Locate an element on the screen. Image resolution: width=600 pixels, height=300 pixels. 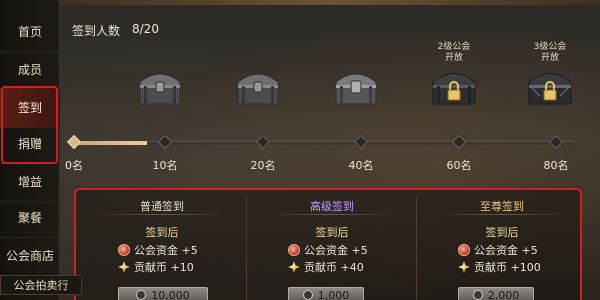
silver-coin-icon is located at coordinates (141, 295).